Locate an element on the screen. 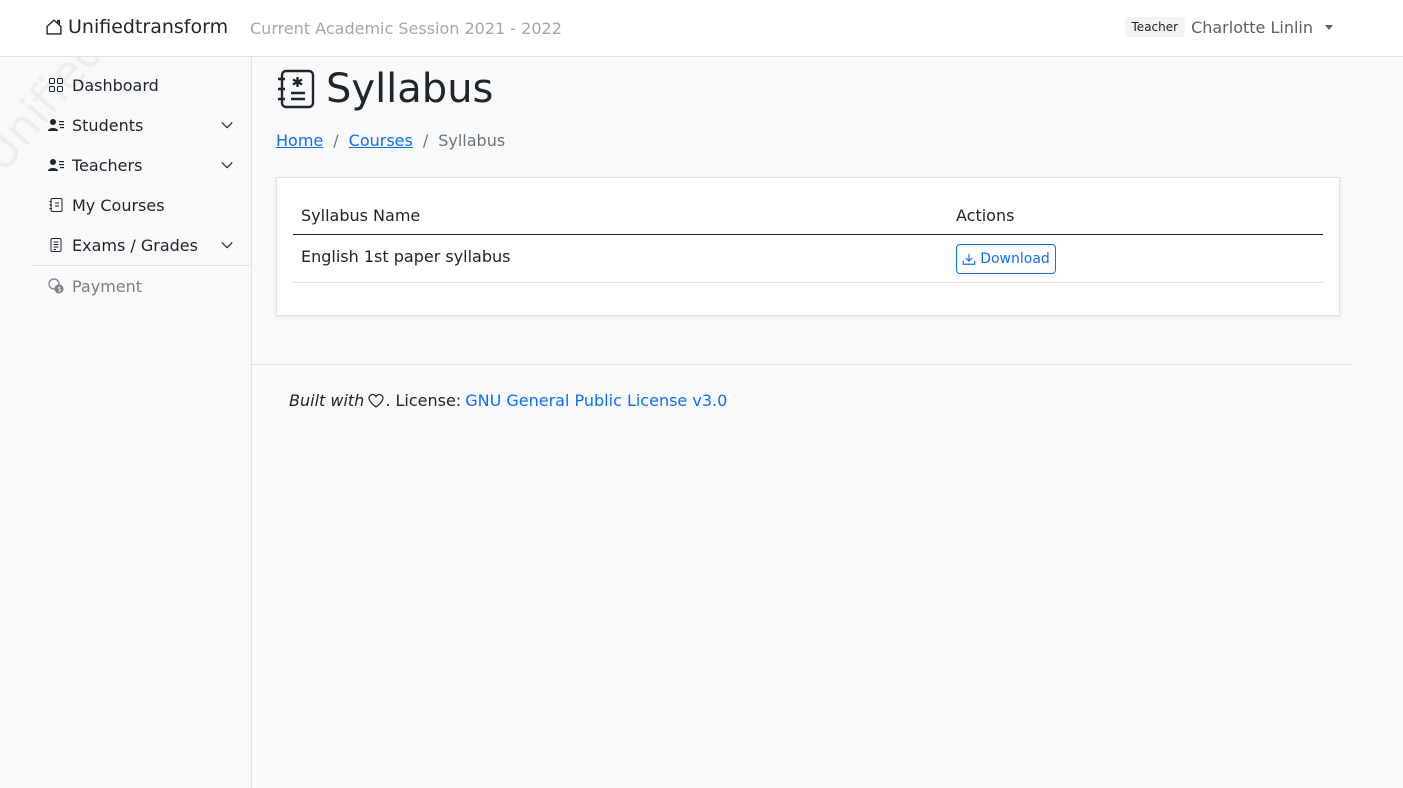 This screenshot has width=1403, height=788. breadcrumb-current: Syllabus is located at coordinates (472, 140).